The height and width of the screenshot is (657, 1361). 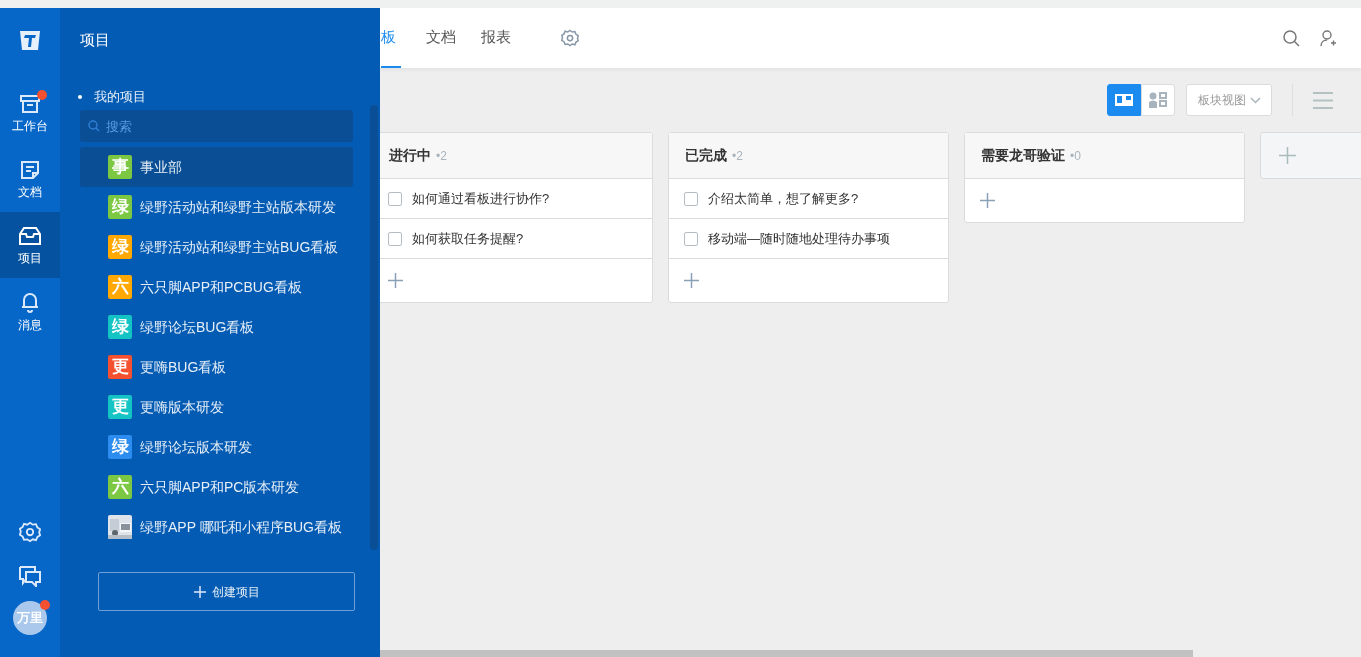 What do you see at coordinates (1323, 100) in the screenshot?
I see `menu-icon` at bounding box center [1323, 100].